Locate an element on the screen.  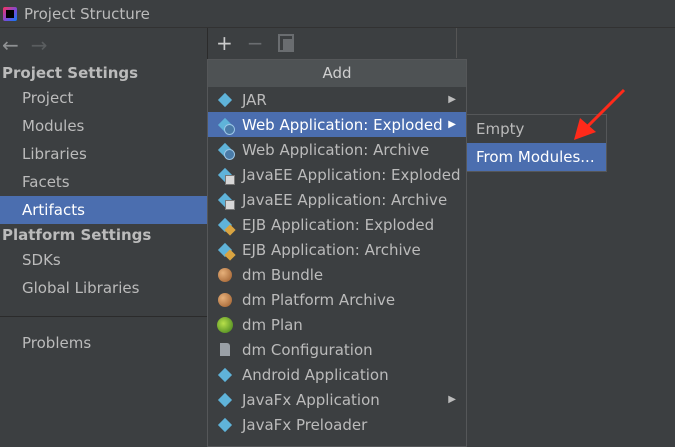
sidebar-item-global-libraries: Global Libraries is located at coordinates (103, 288).